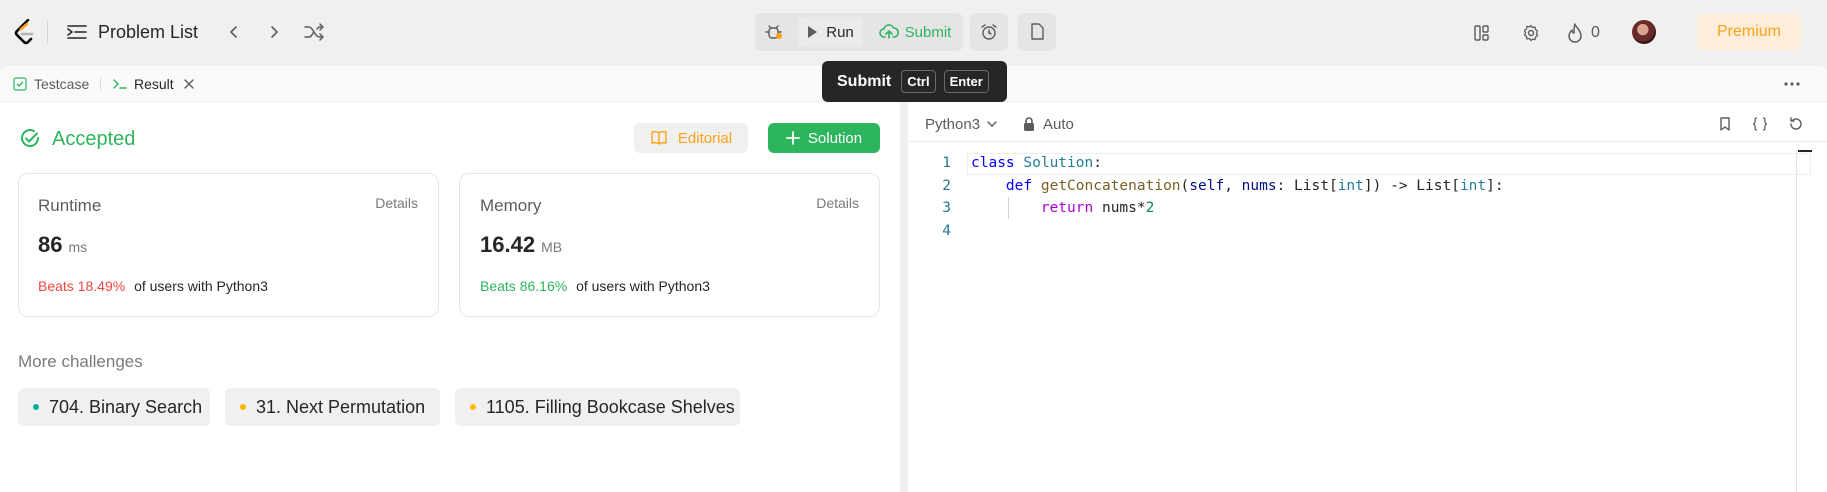 The image size is (1827, 492). I want to click on code-token: getConcatenation, so click(1110, 186).